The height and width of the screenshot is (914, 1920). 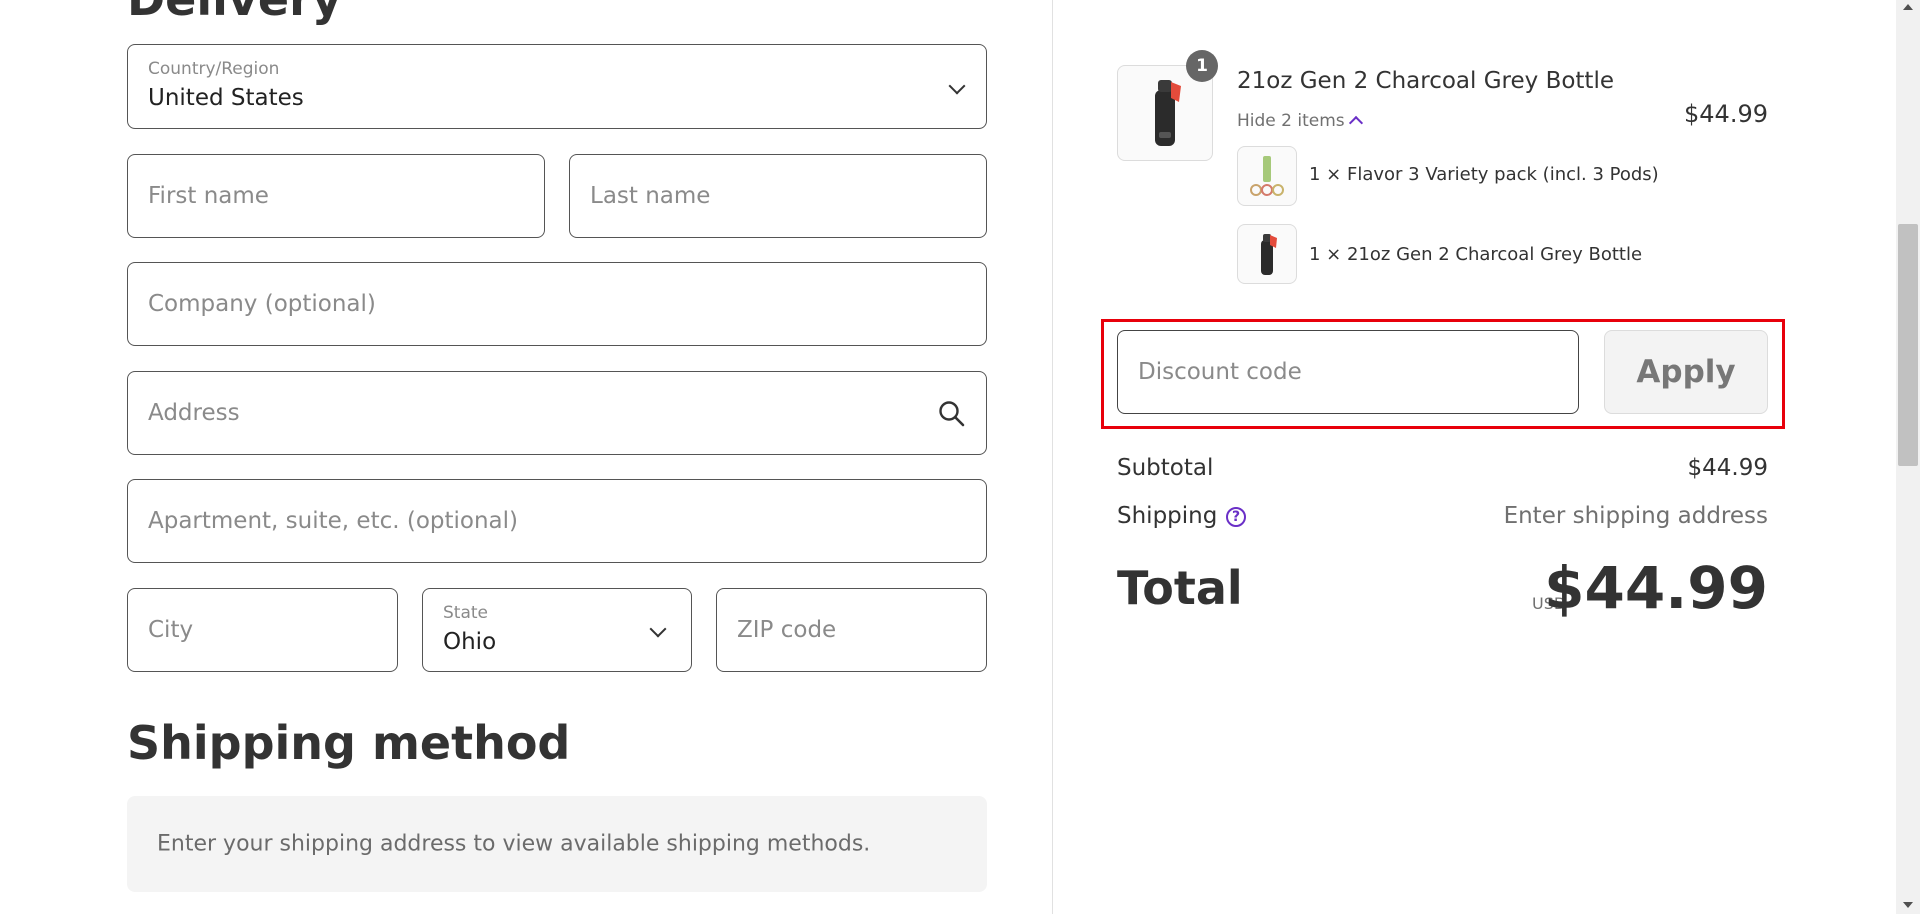 What do you see at coordinates (557, 304) in the screenshot?
I see `company-field: Company (optional)` at bounding box center [557, 304].